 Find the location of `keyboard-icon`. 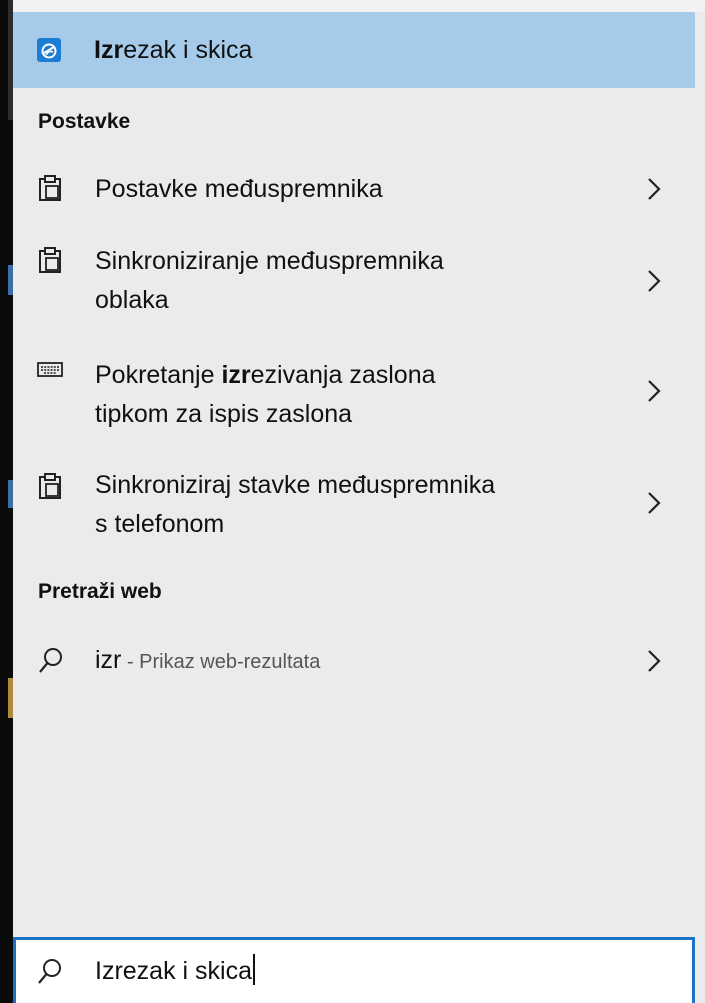

keyboard-icon is located at coordinates (50, 374).